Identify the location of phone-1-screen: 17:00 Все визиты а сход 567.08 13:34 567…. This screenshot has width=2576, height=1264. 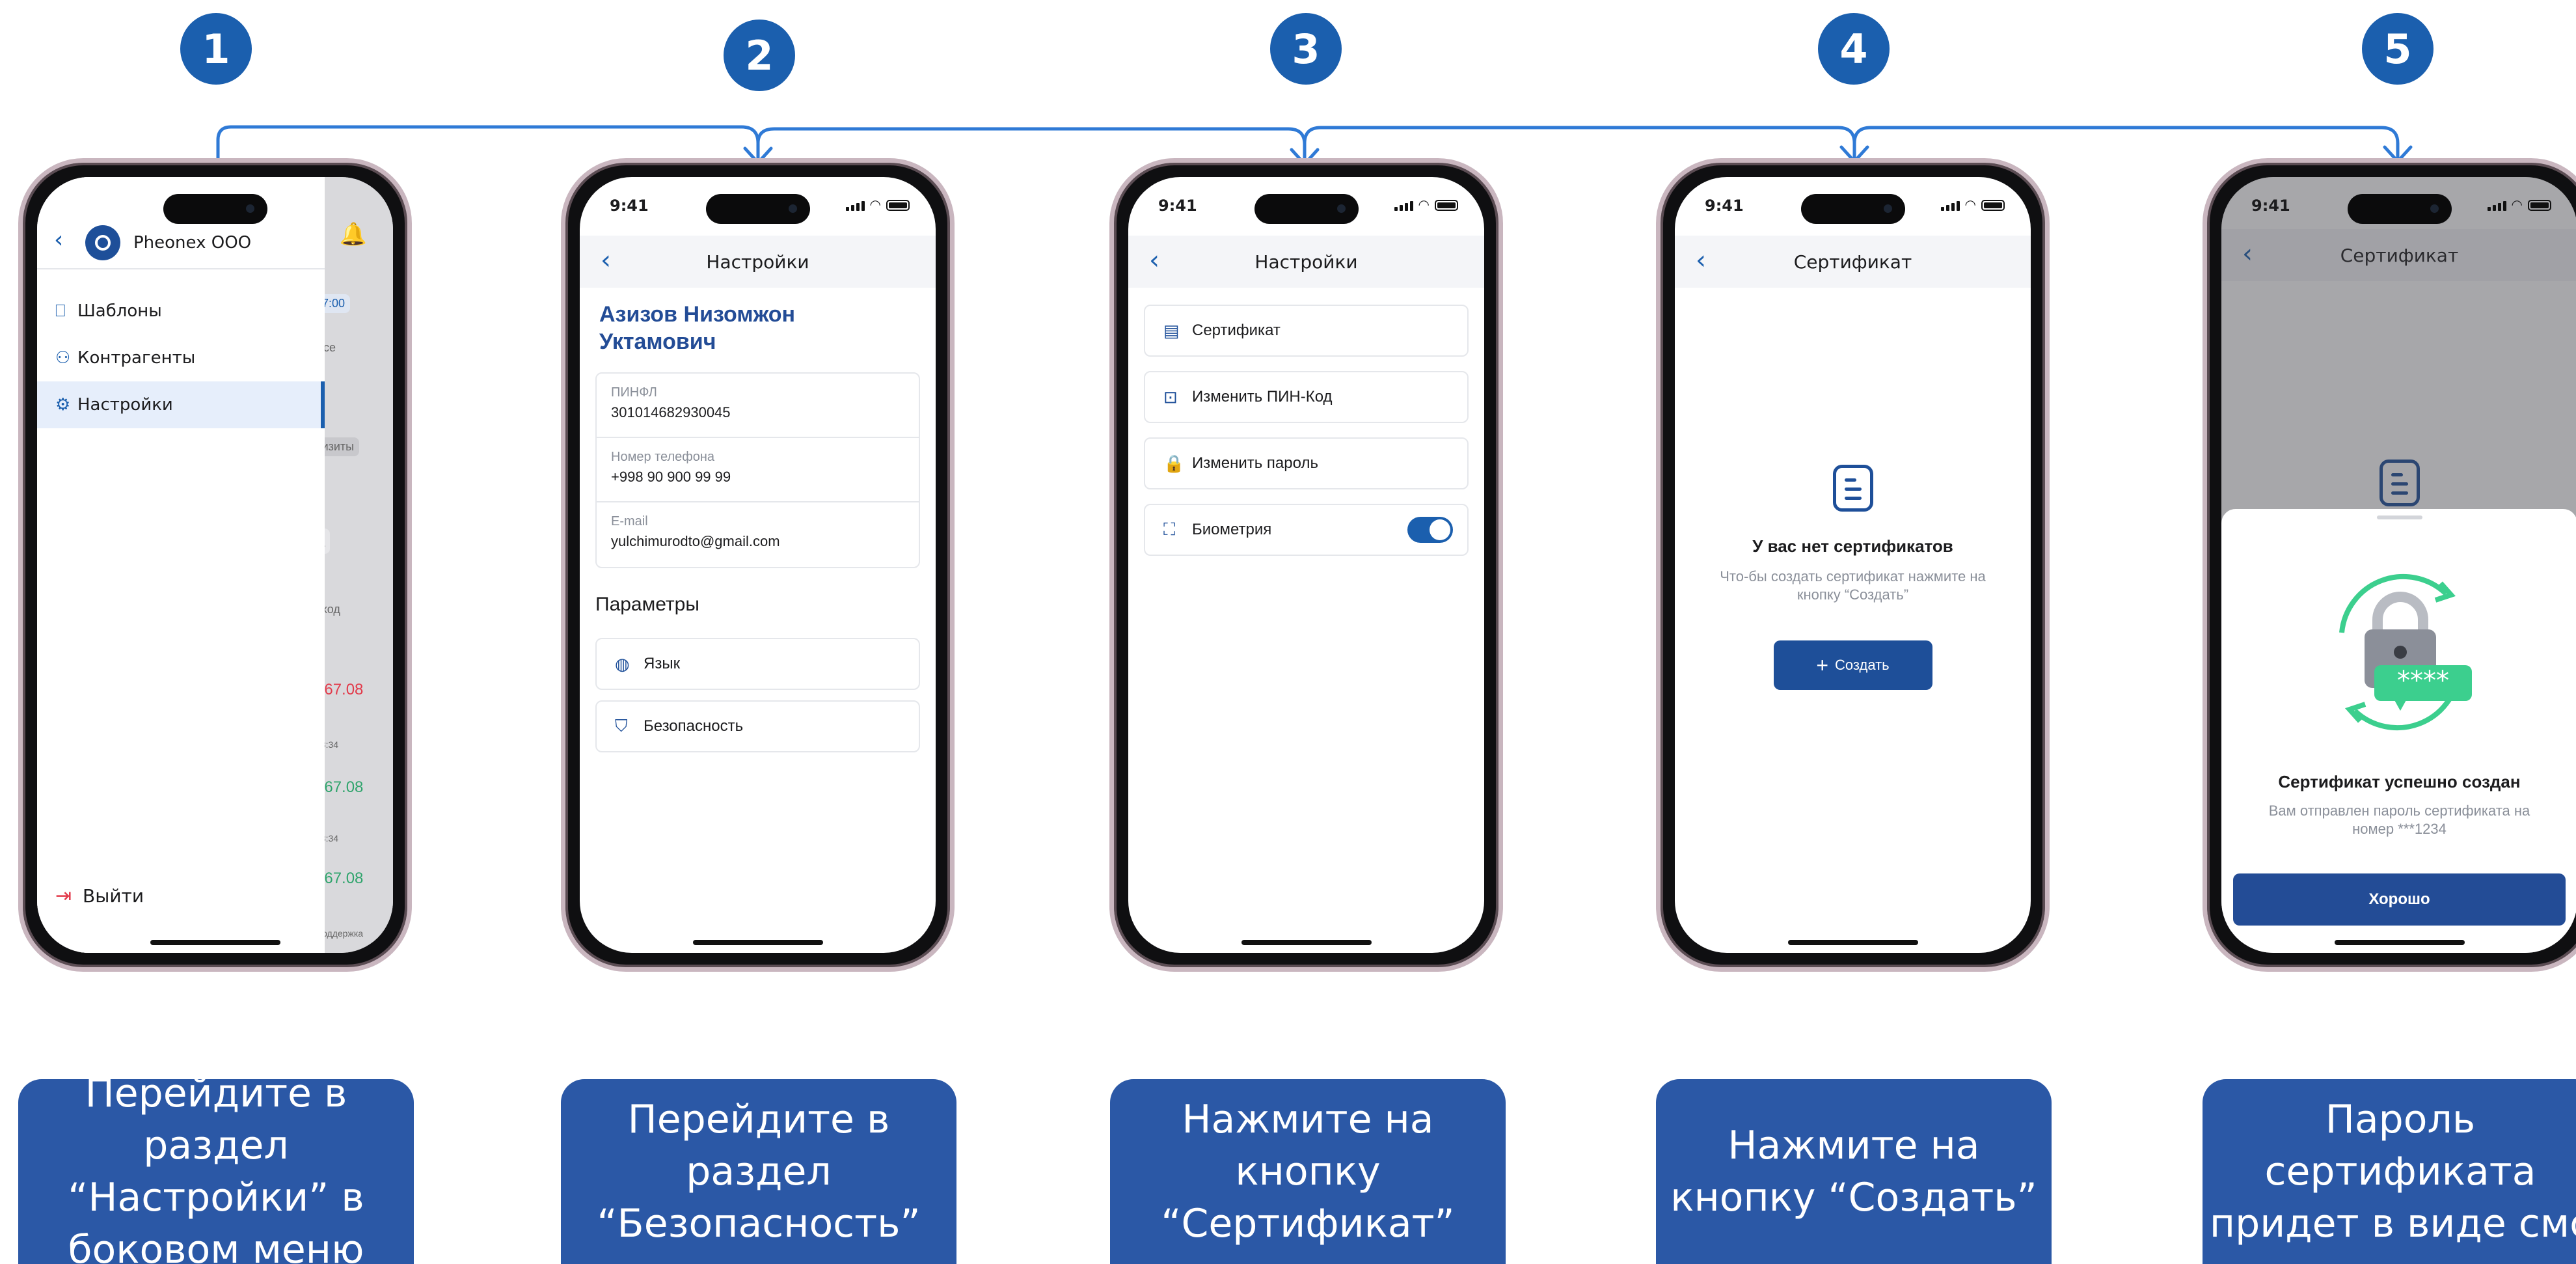
(215, 565).